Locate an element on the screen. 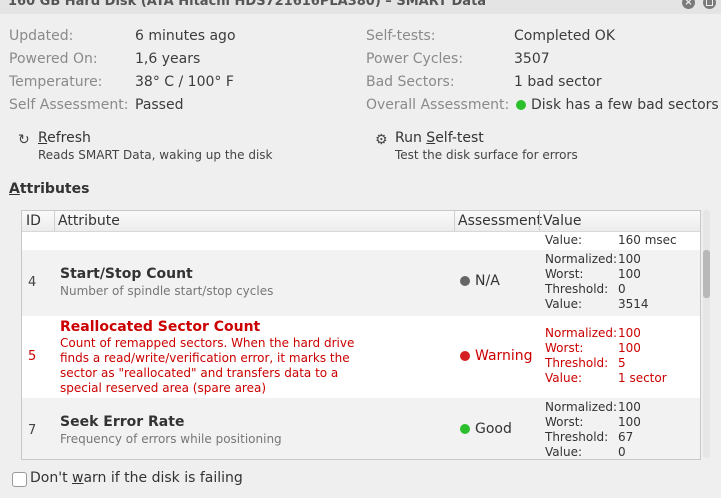 The height and width of the screenshot is (498, 721). row-id: 5 is located at coordinates (32, 356).